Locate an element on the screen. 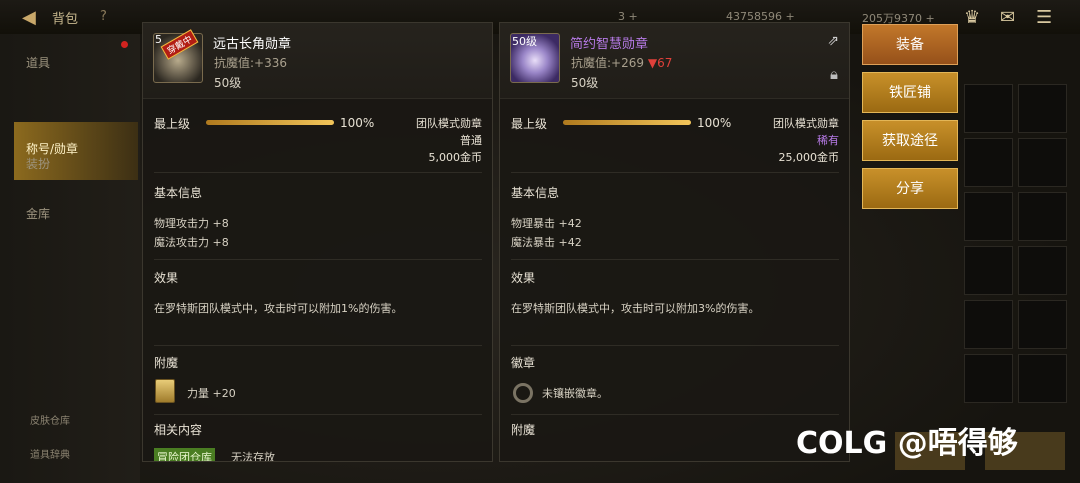 This screenshot has width=1080, height=483. emblem-status: 未镶嵌徽章。 is located at coordinates (575, 393).